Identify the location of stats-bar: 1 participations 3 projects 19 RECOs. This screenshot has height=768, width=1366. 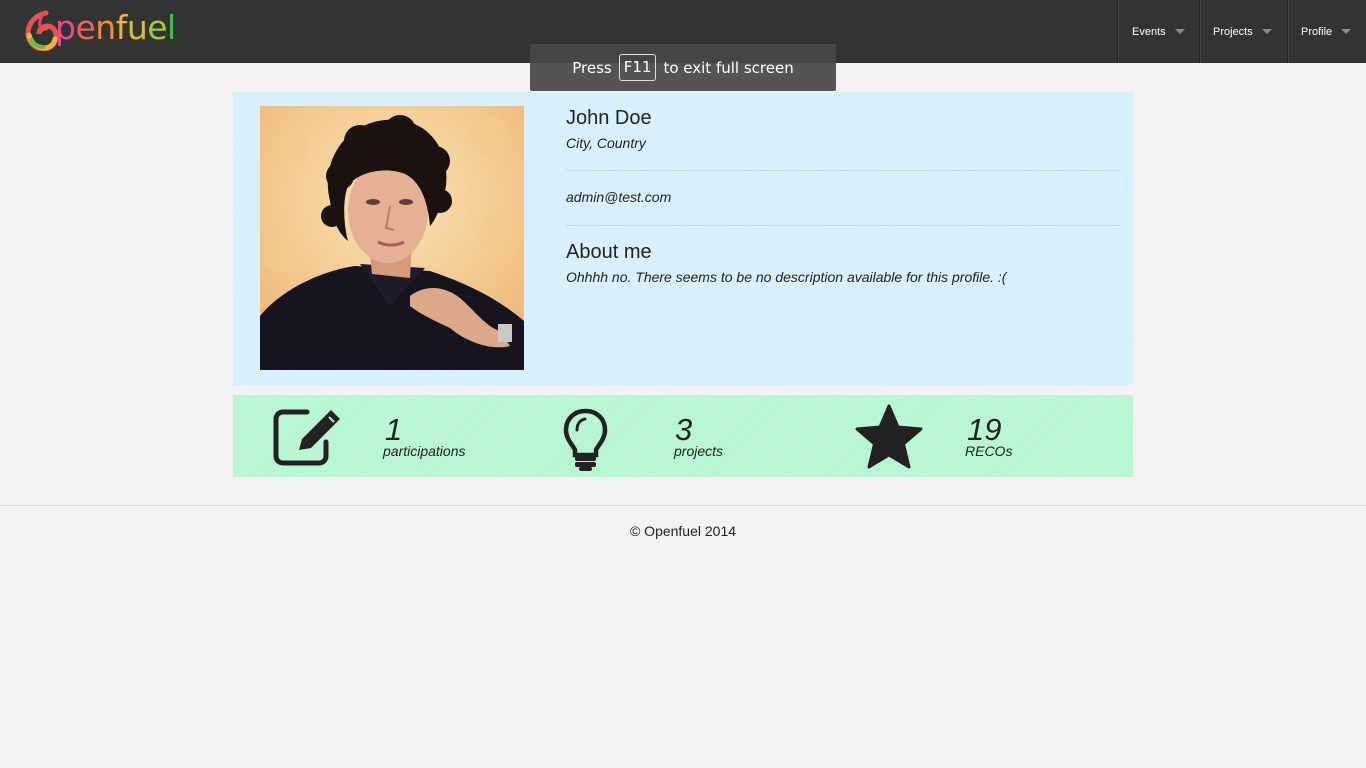
(683, 436).